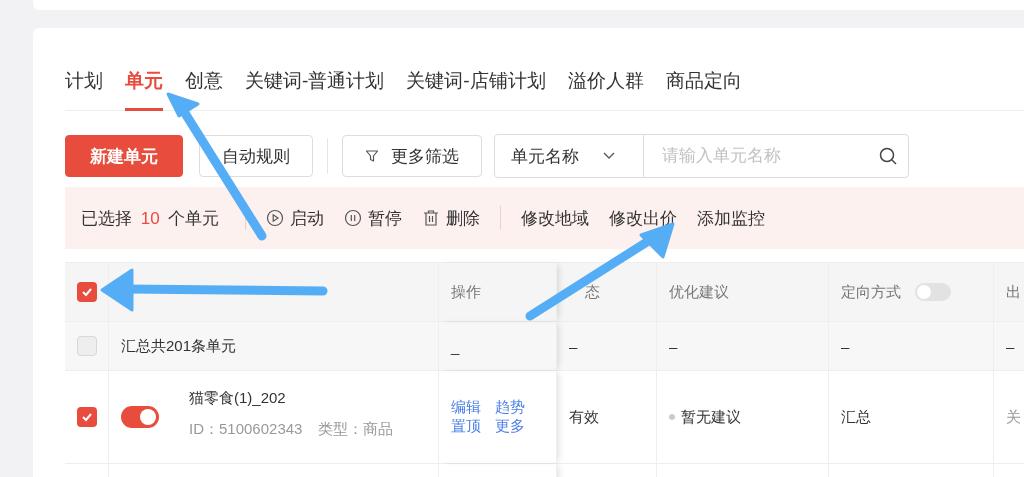  Describe the element at coordinates (703, 89) in the screenshot. I see `tab: 商品定向` at that location.